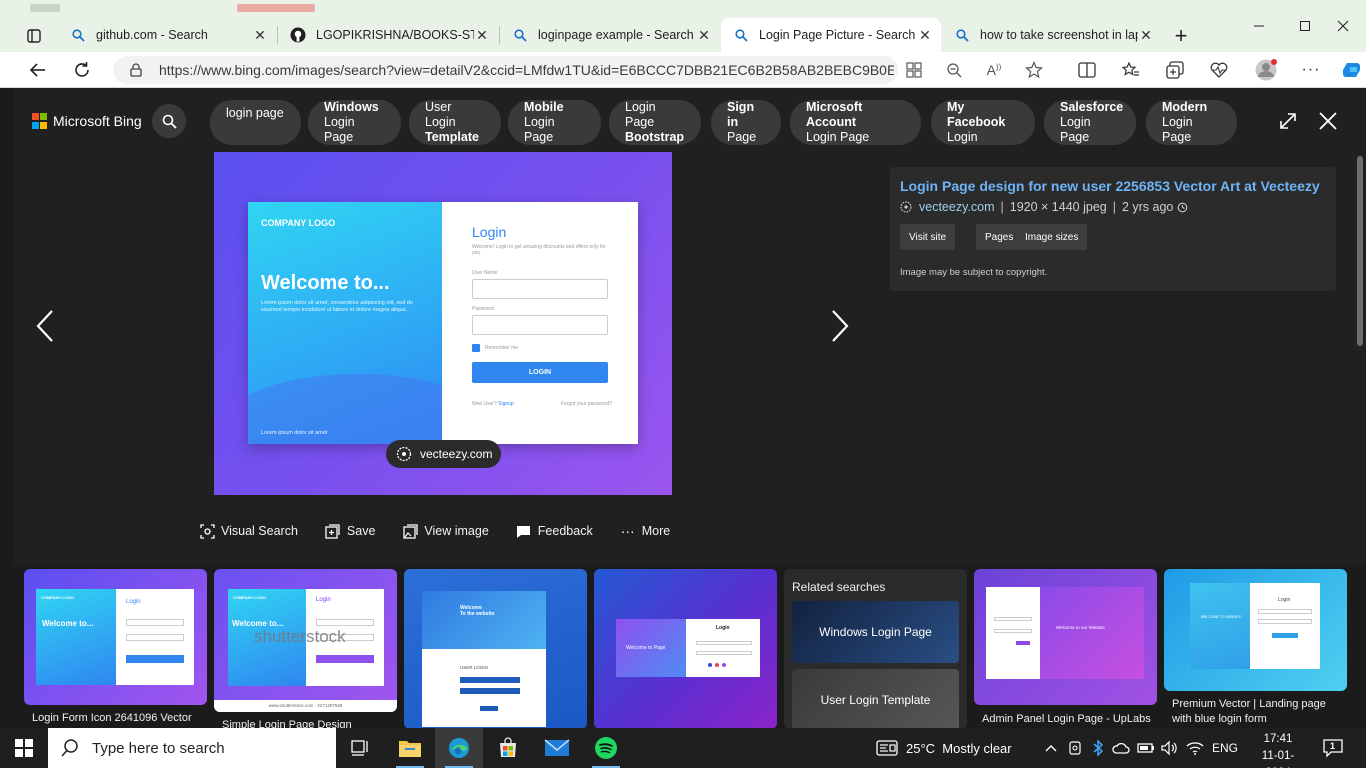 The image size is (1366, 768). What do you see at coordinates (1195, 748) in the screenshot?
I see `network-button` at bounding box center [1195, 748].